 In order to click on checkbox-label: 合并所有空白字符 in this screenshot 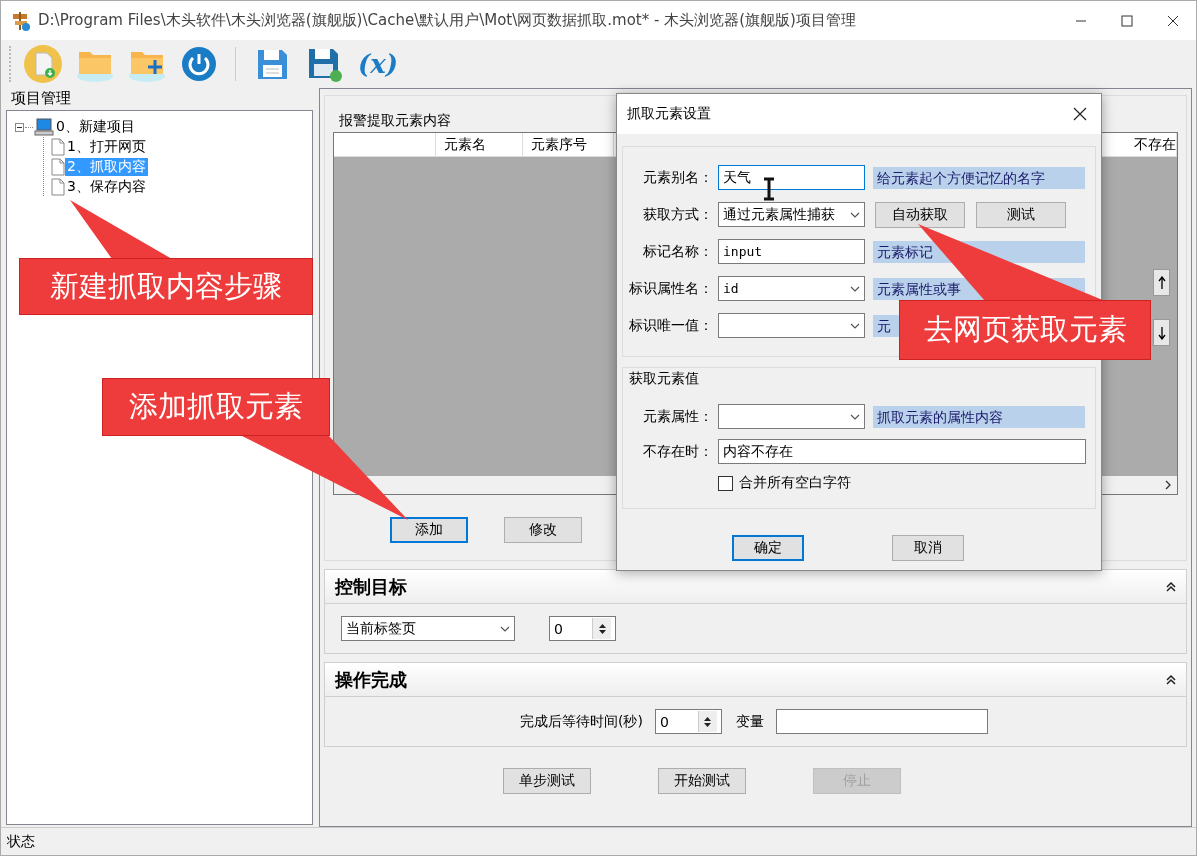, I will do `click(795, 483)`.